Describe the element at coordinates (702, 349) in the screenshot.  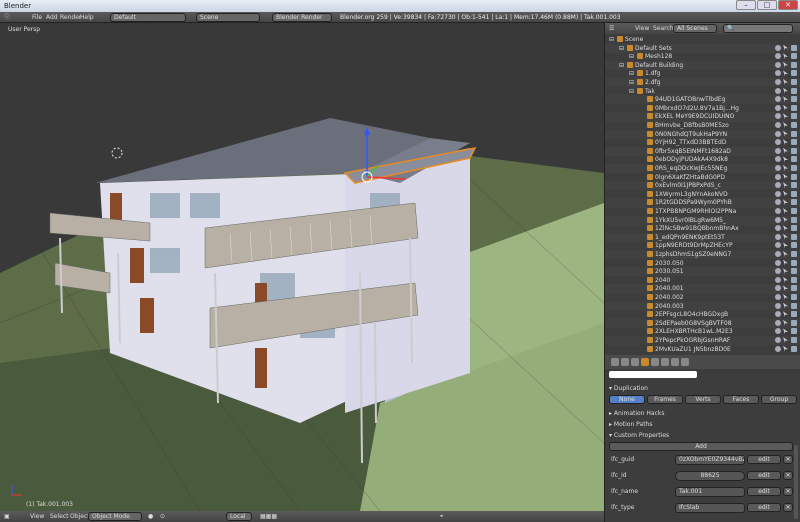
I see `outliner-row: 2MvKUaZU1 JN5bnzBD0E` at that location.